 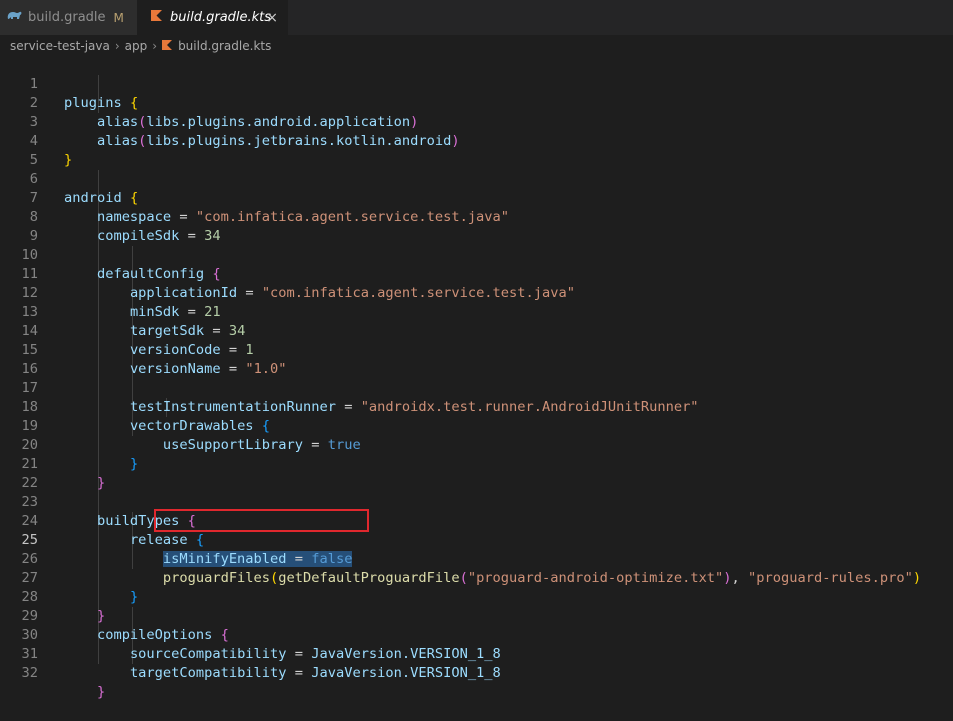 What do you see at coordinates (476, 359) in the screenshot?
I see `code-line: 16` at bounding box center [476, 359].